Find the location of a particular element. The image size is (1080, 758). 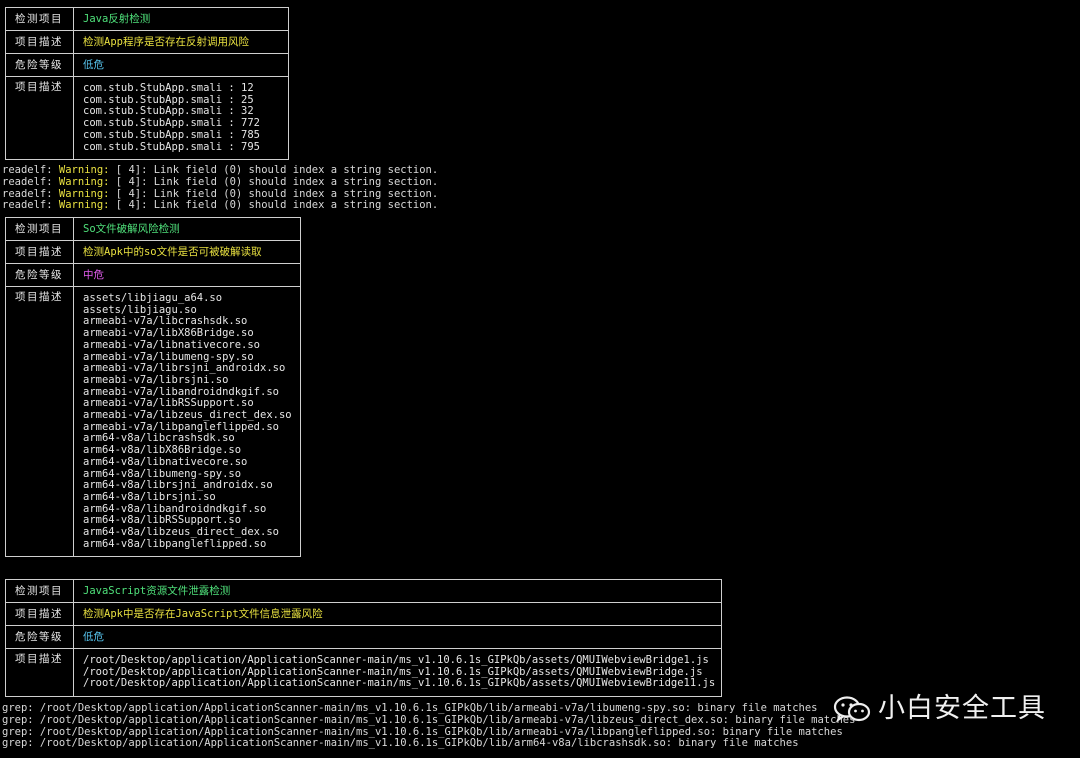

detail-line: com.stub.StubApp.smali : 785 is located at coordinates (172, 134).